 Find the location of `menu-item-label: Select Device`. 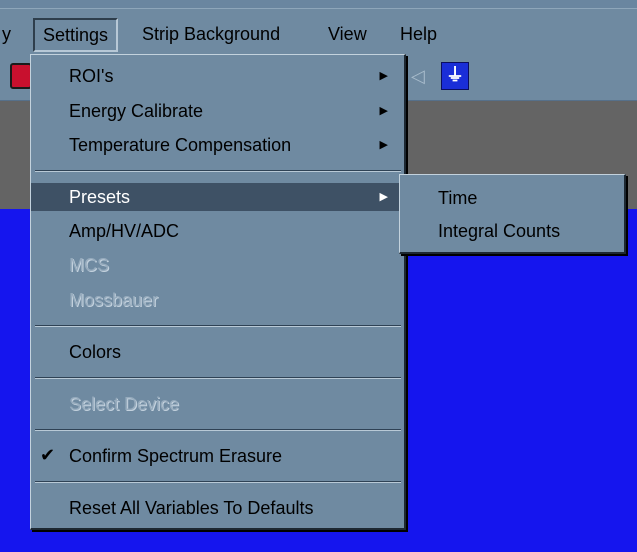

menu-item-label: Select Device is located at coordinates (124, 404).